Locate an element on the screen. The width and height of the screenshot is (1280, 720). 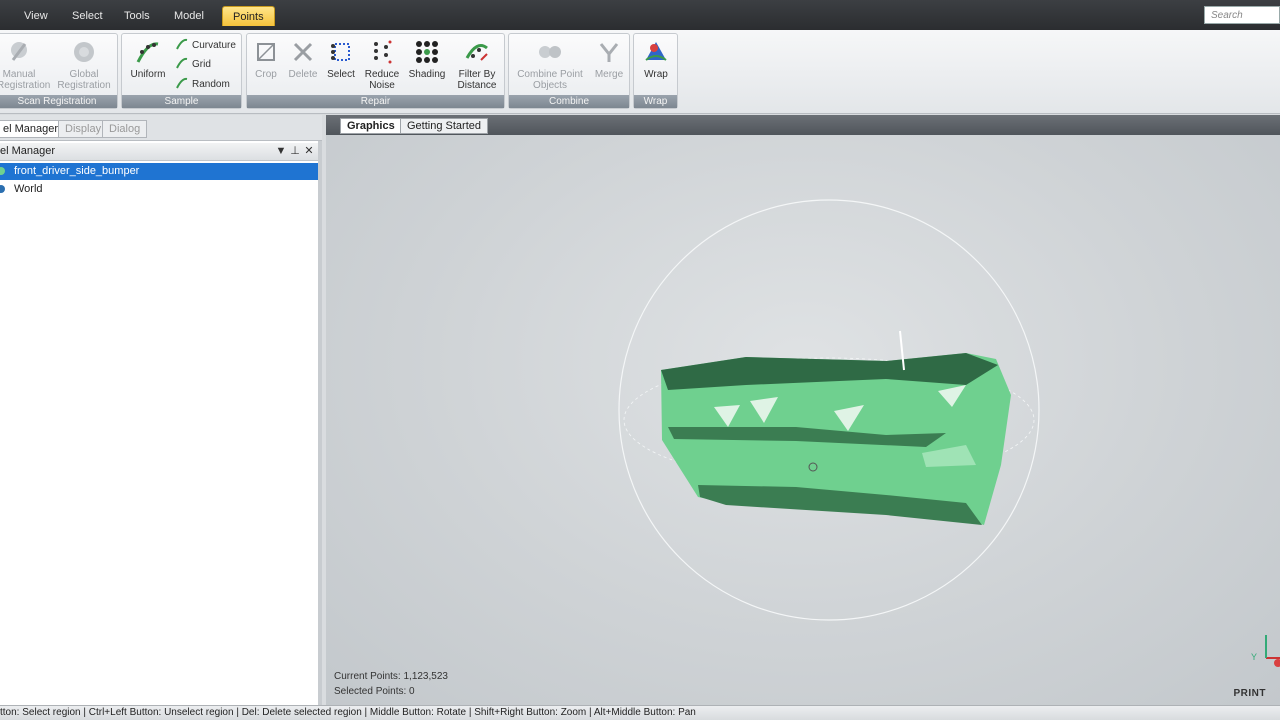
combine-point-objects-label: Combine Point Objects is located at coordinates (550, 80).